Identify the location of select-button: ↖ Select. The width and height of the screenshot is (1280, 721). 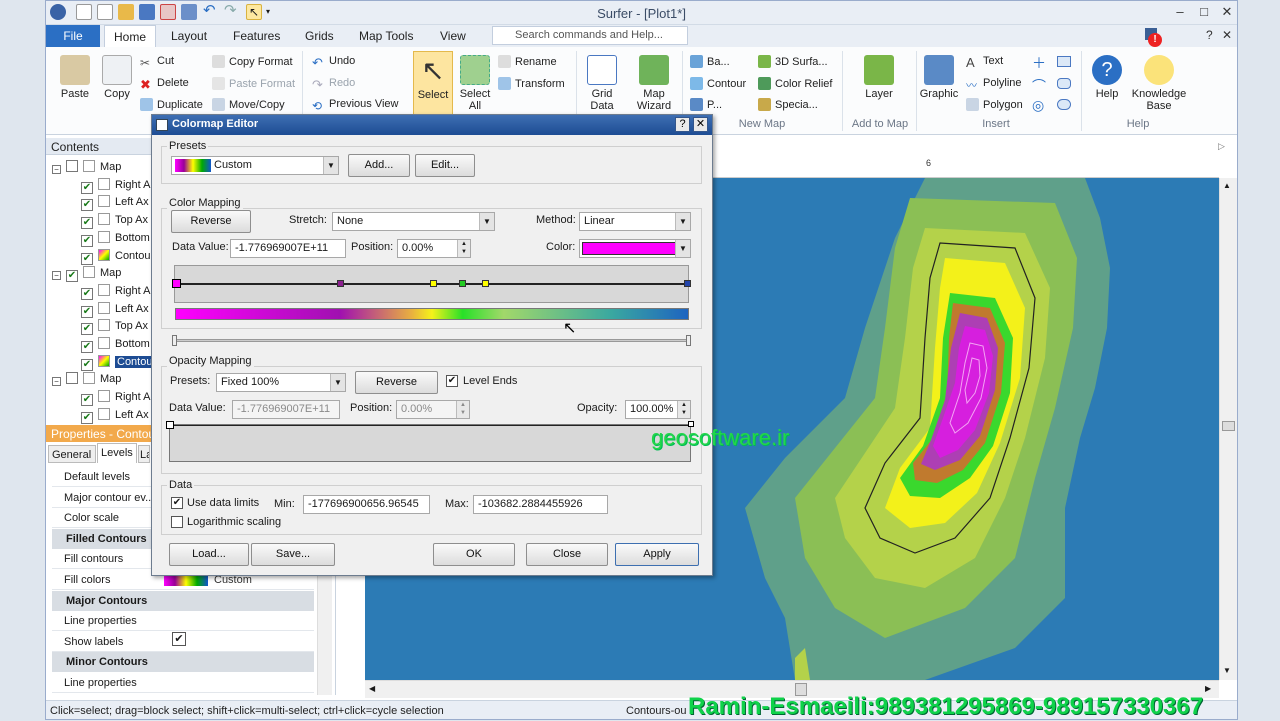
(433, 83).